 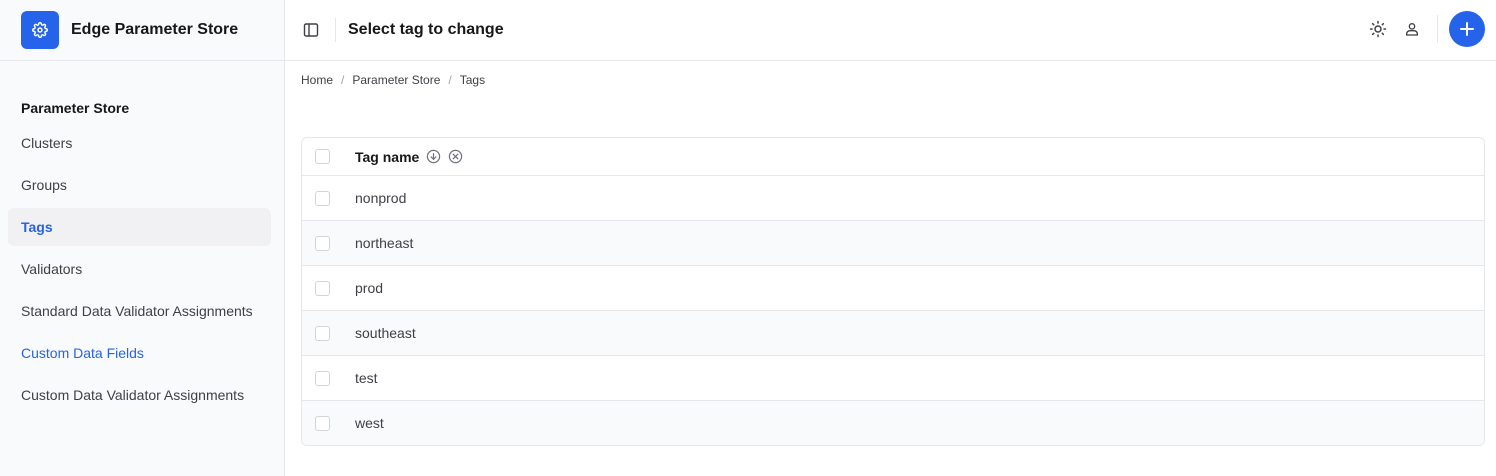 What do you see at coordinates (139, 353) in the screenshot?
I see `sidebar-item-custom-data-fields: Custom Data Fields` at bounding box center [139, 353].